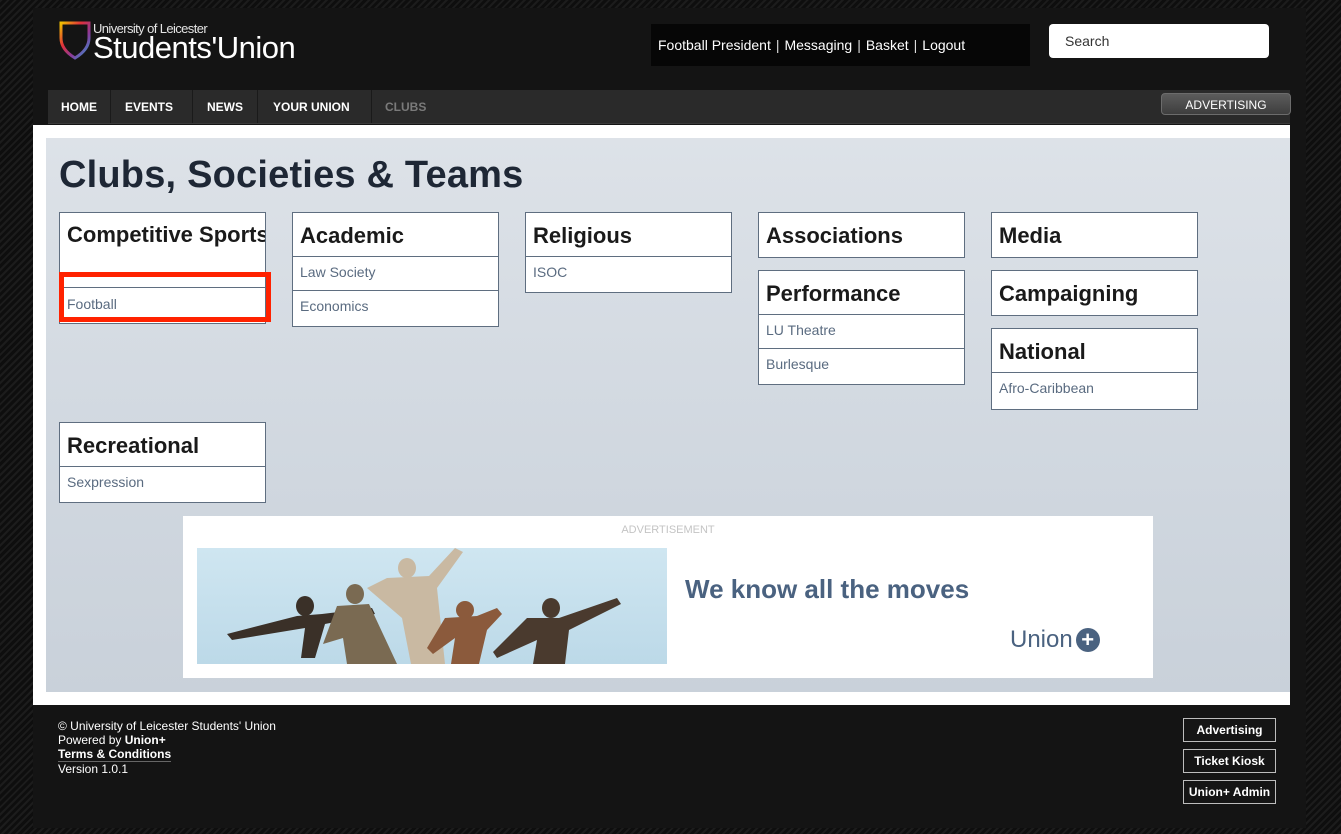 This screenshot has height=834, width=1341. What do you see at coordinates (149, 107) in the screenshot?
I see `nav-item-events: EVENTS` at bounding box center [149, 107].